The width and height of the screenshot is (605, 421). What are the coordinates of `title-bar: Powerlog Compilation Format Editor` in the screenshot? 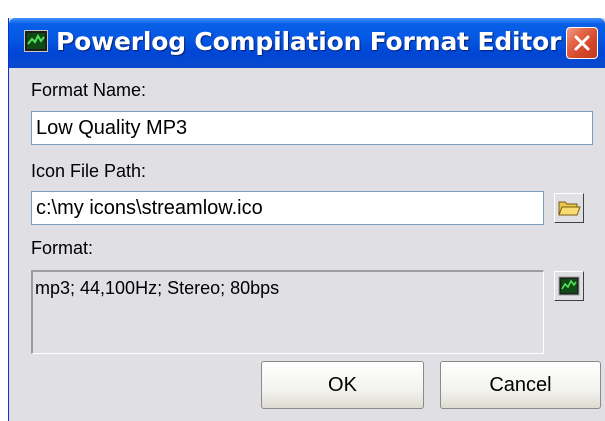 It's located at (307, 43).